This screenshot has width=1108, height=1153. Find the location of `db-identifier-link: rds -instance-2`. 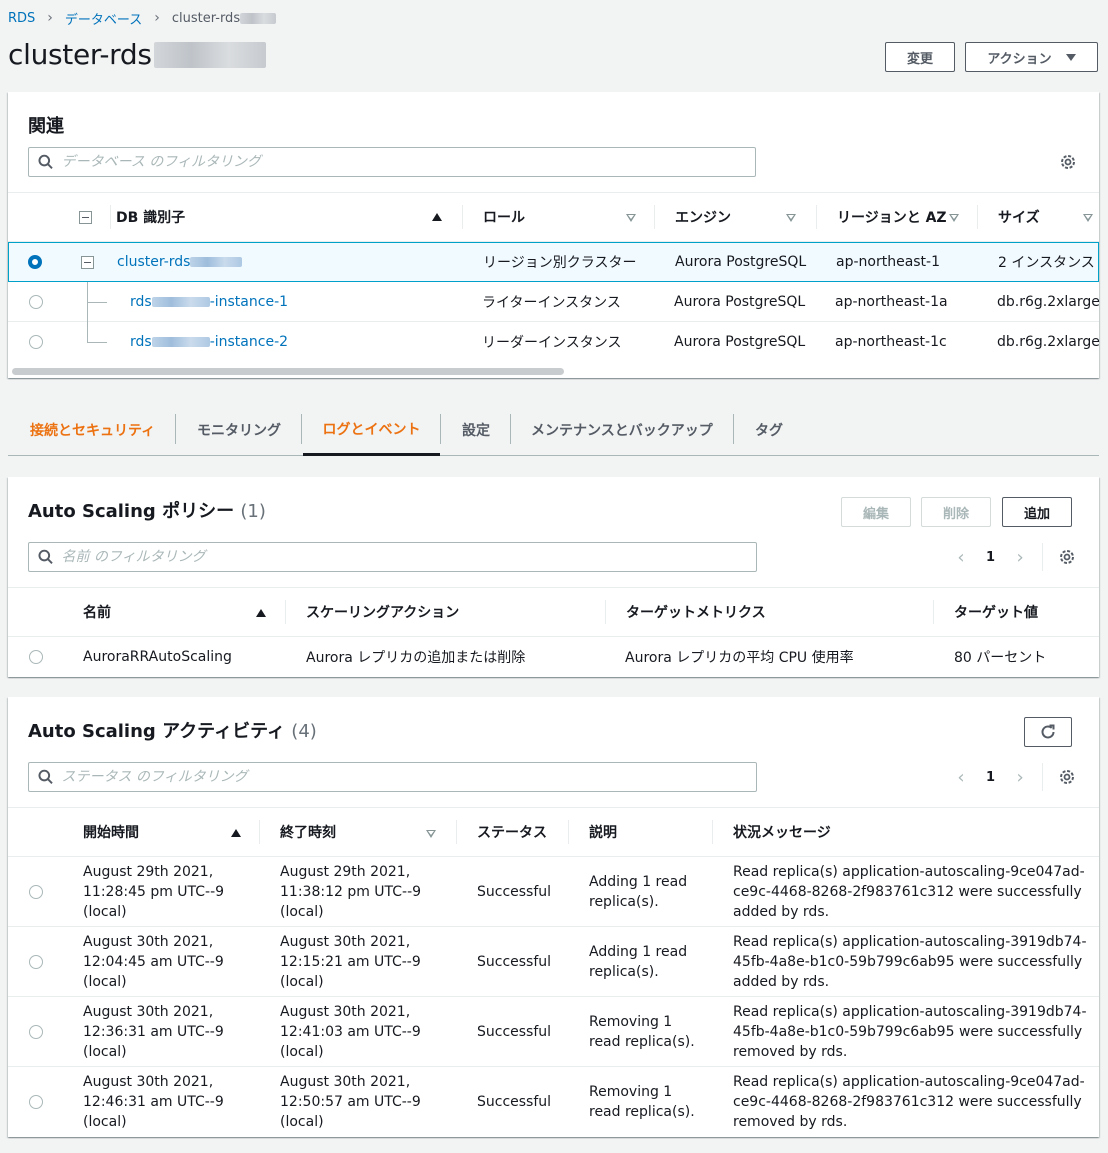

db-identifier-link: rds -instance-2 is located at coordinates (209, 342).